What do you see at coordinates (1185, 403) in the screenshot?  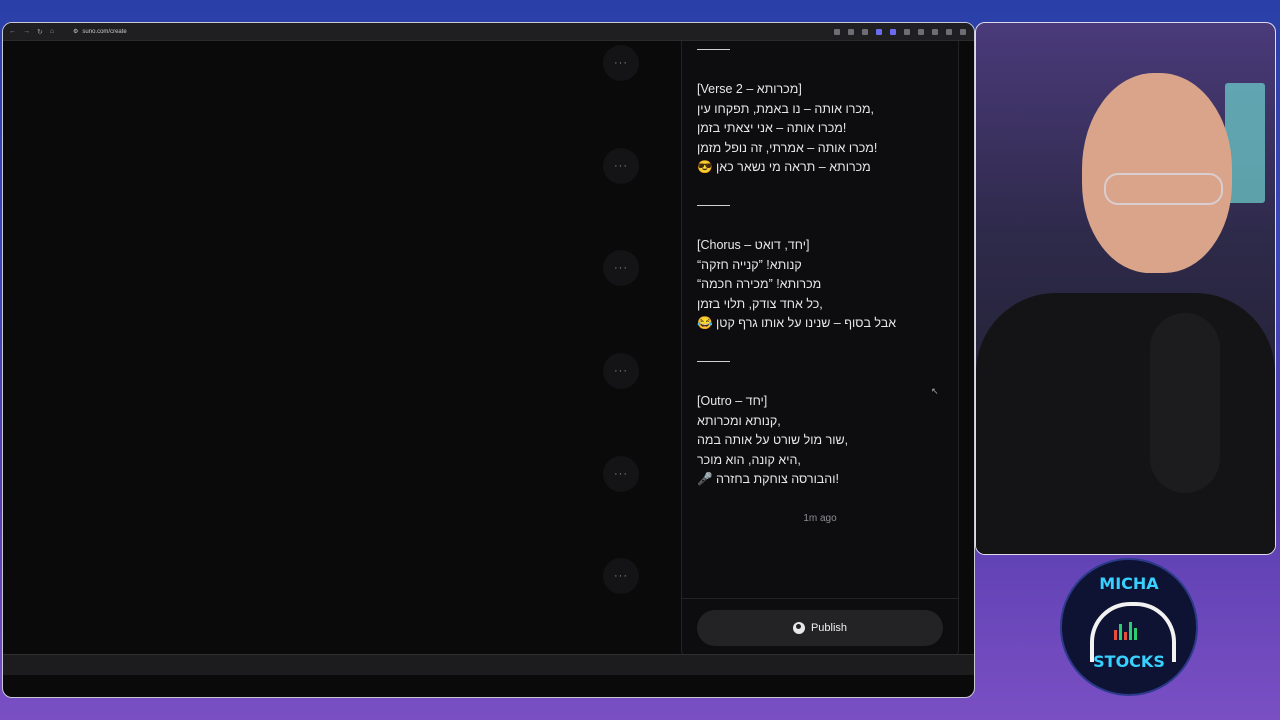 I see `microphone-icon` at bounding box center [1185, 403].